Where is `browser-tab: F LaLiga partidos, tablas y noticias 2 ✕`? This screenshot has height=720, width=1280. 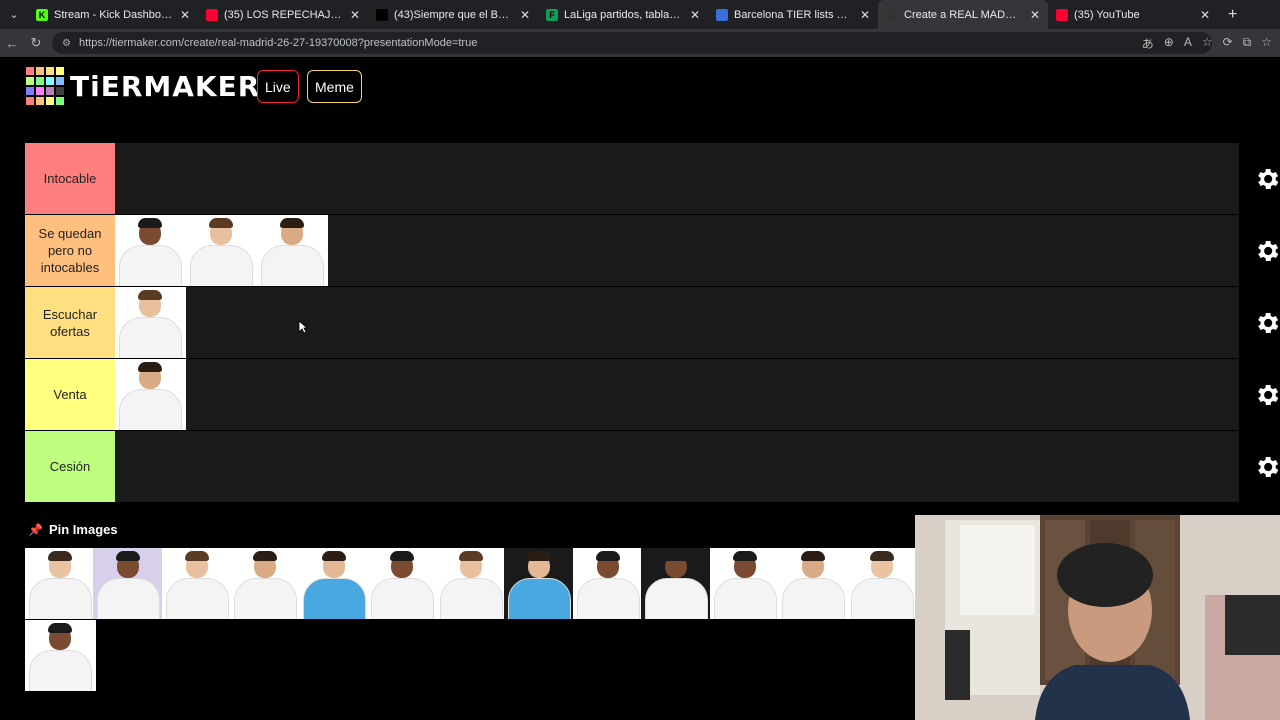 browser-tab: F LaLiga partidos, tablas y noticias 2 ✕ is located at coordinates (623, 14).